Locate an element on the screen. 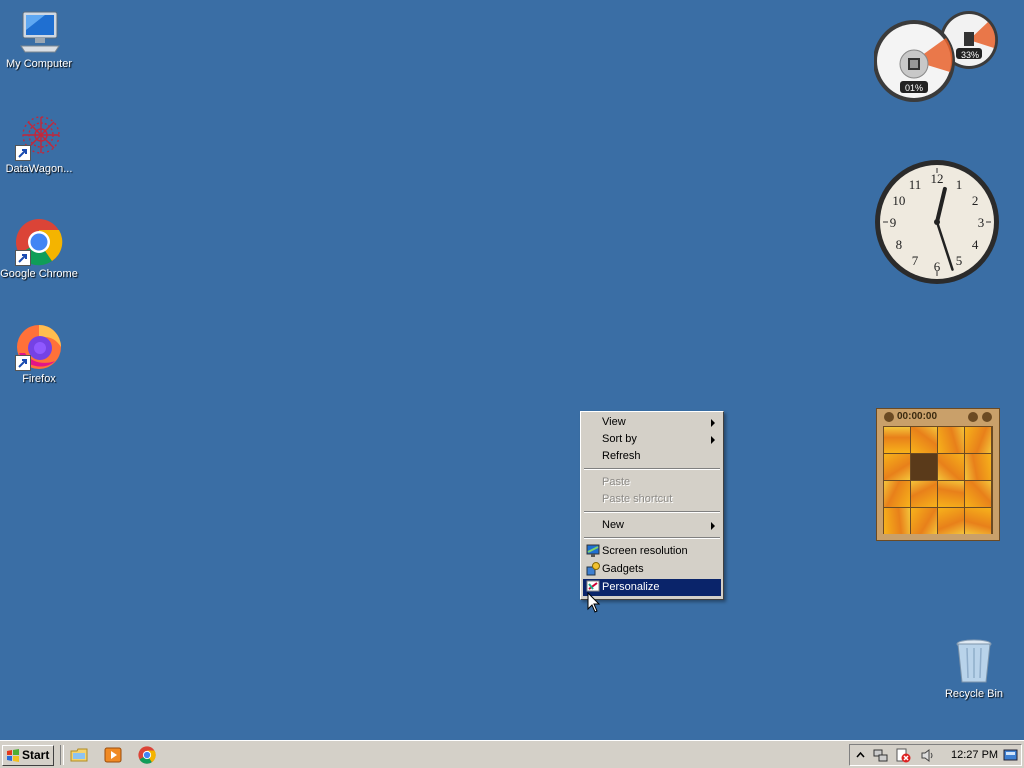  action-center-icon is located at coordinates (1010, 755).